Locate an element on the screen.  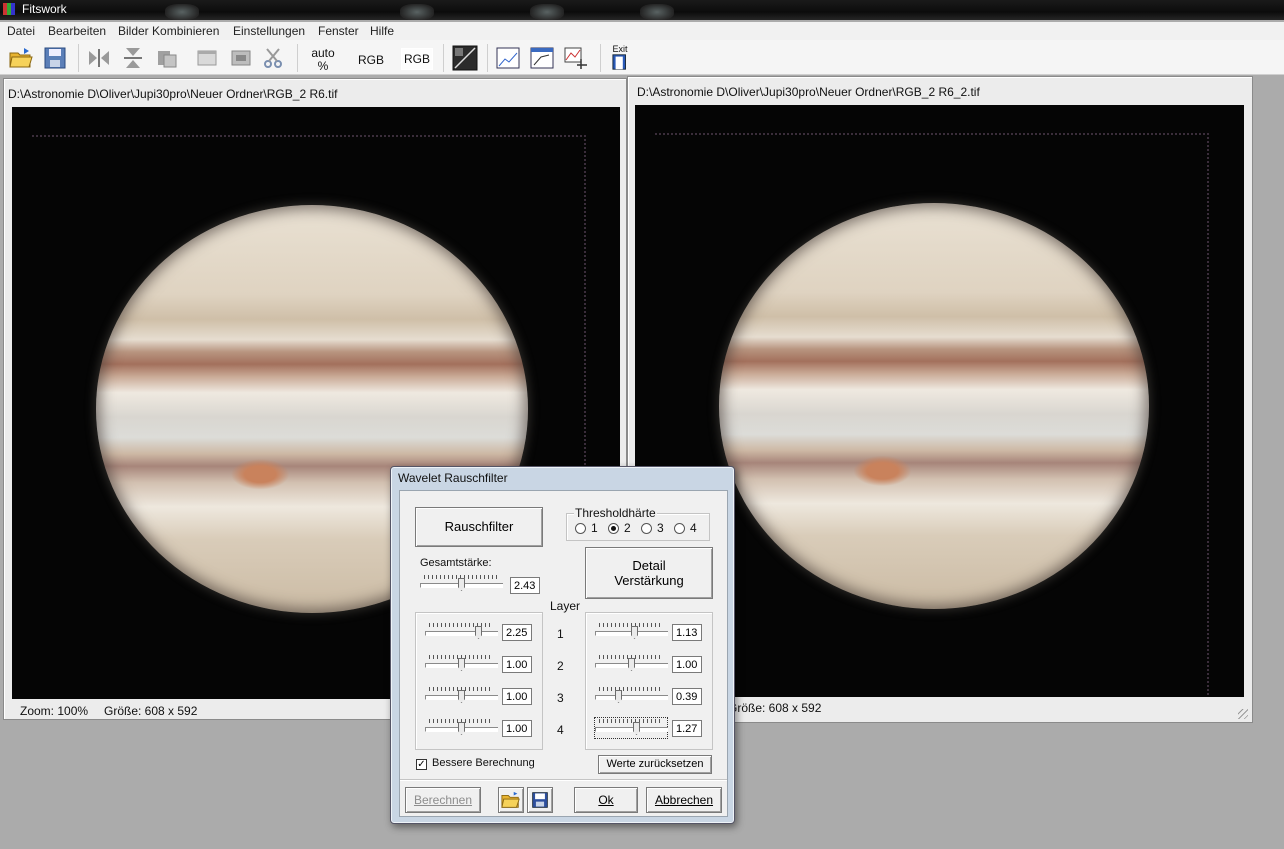
ok-button-label: Ok is located at coordinates (606, 800).